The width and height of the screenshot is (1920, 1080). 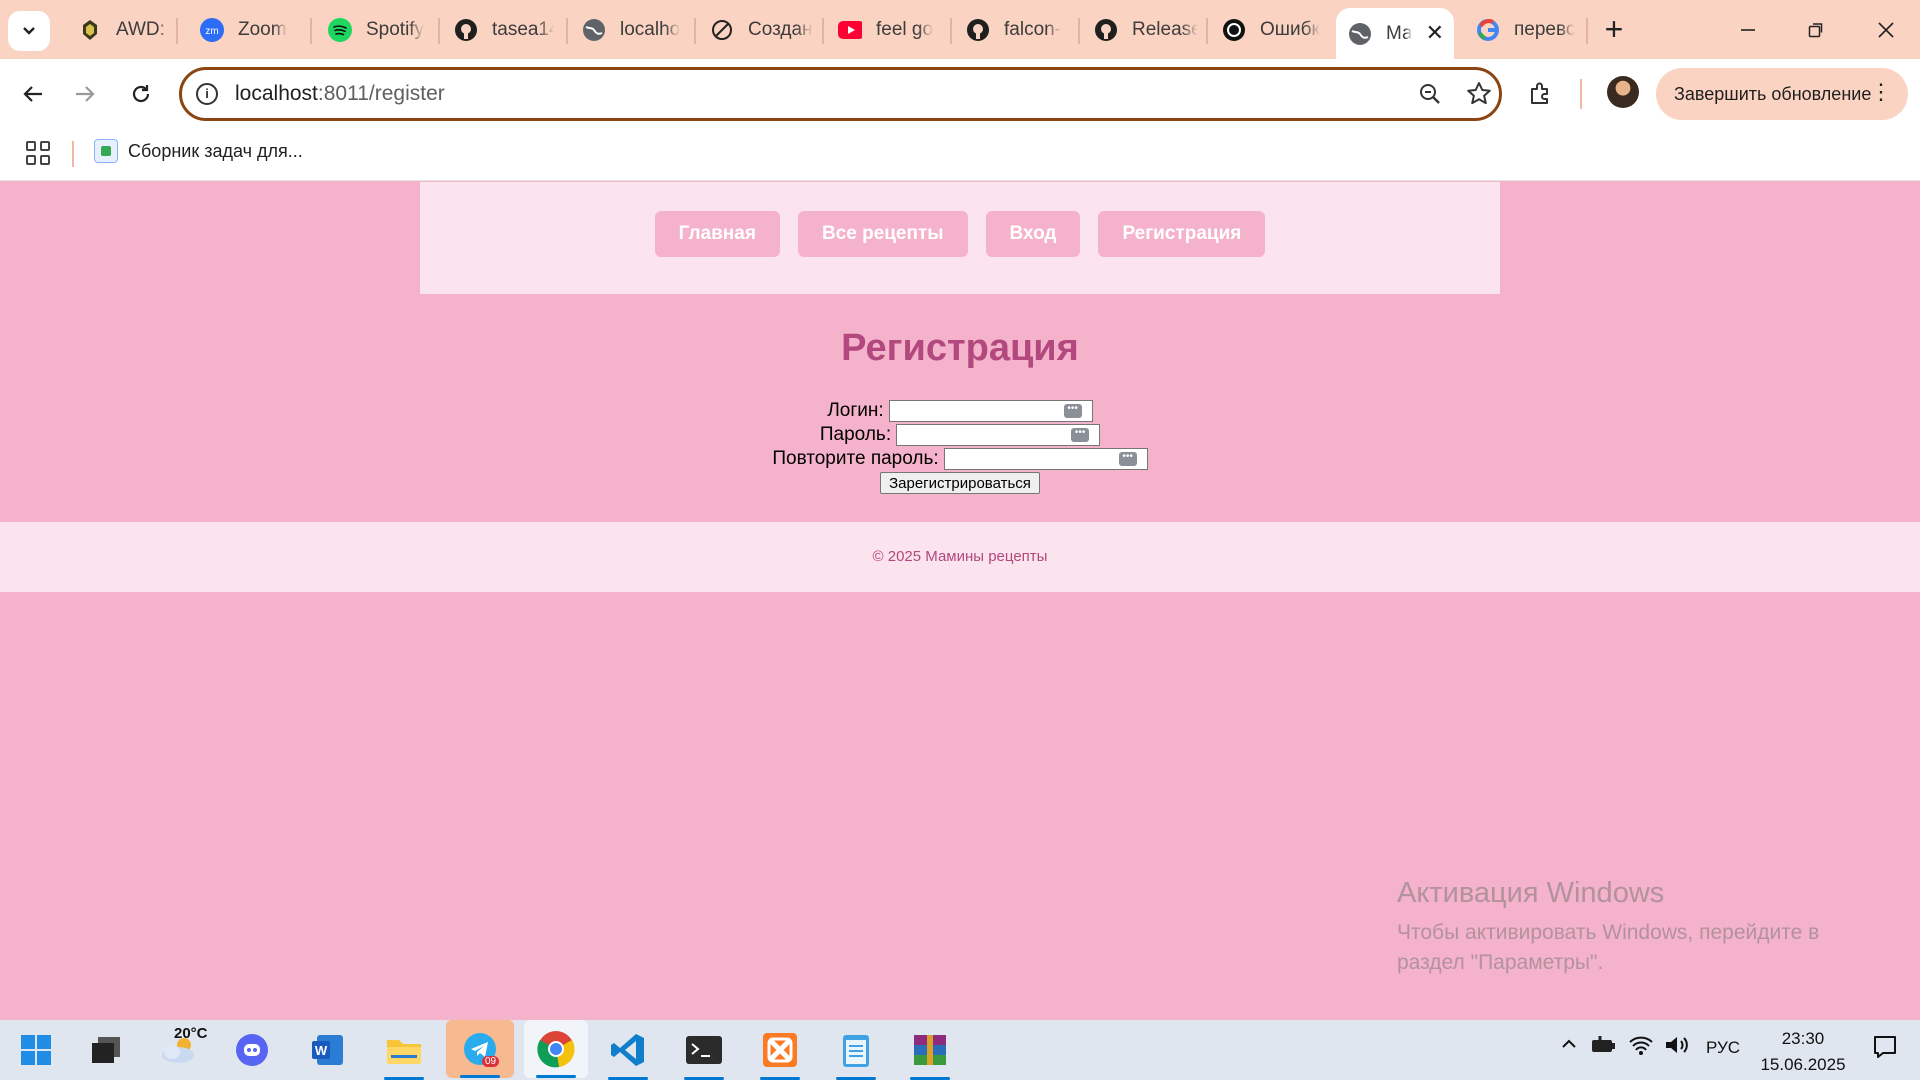 What do you see at coordinates (1803, 1052) in the screenshot?
I see `system-clock: 23:30 15.06.2025` at bounding box center [1803, 1052].